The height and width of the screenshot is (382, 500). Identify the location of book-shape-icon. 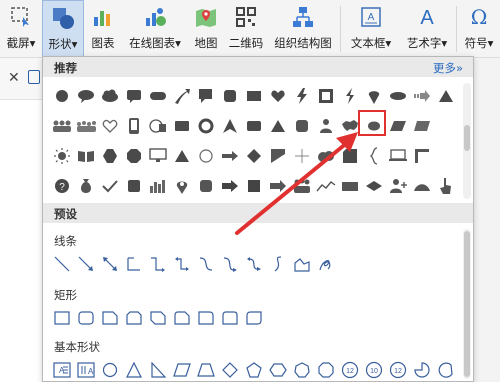
(86, 156).